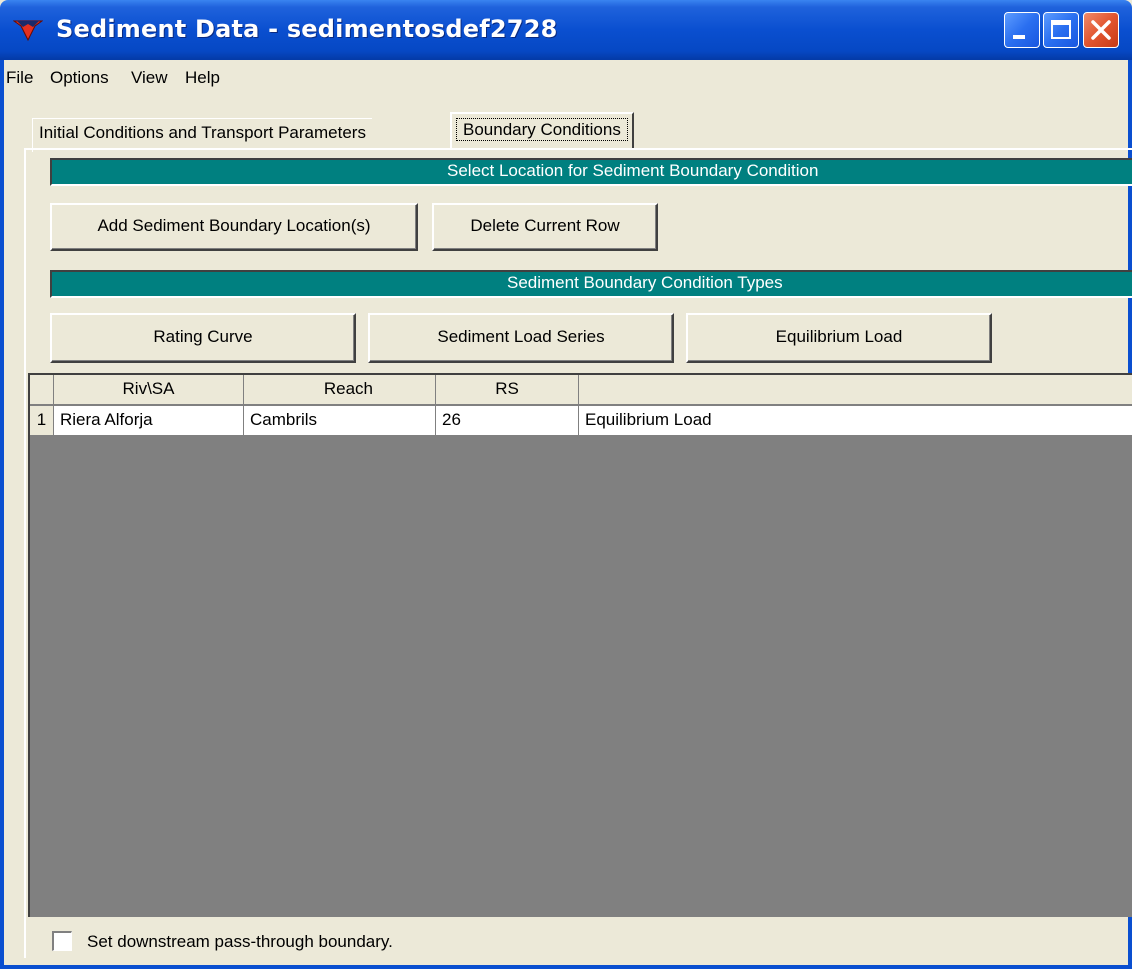 This screenshot has height=969, width=1132. What do you see at coordinates (240, 942) in the screenshot?
I see `passthrough-label: Set downstream pass-through boundary.` at bounding box center [240, 942].